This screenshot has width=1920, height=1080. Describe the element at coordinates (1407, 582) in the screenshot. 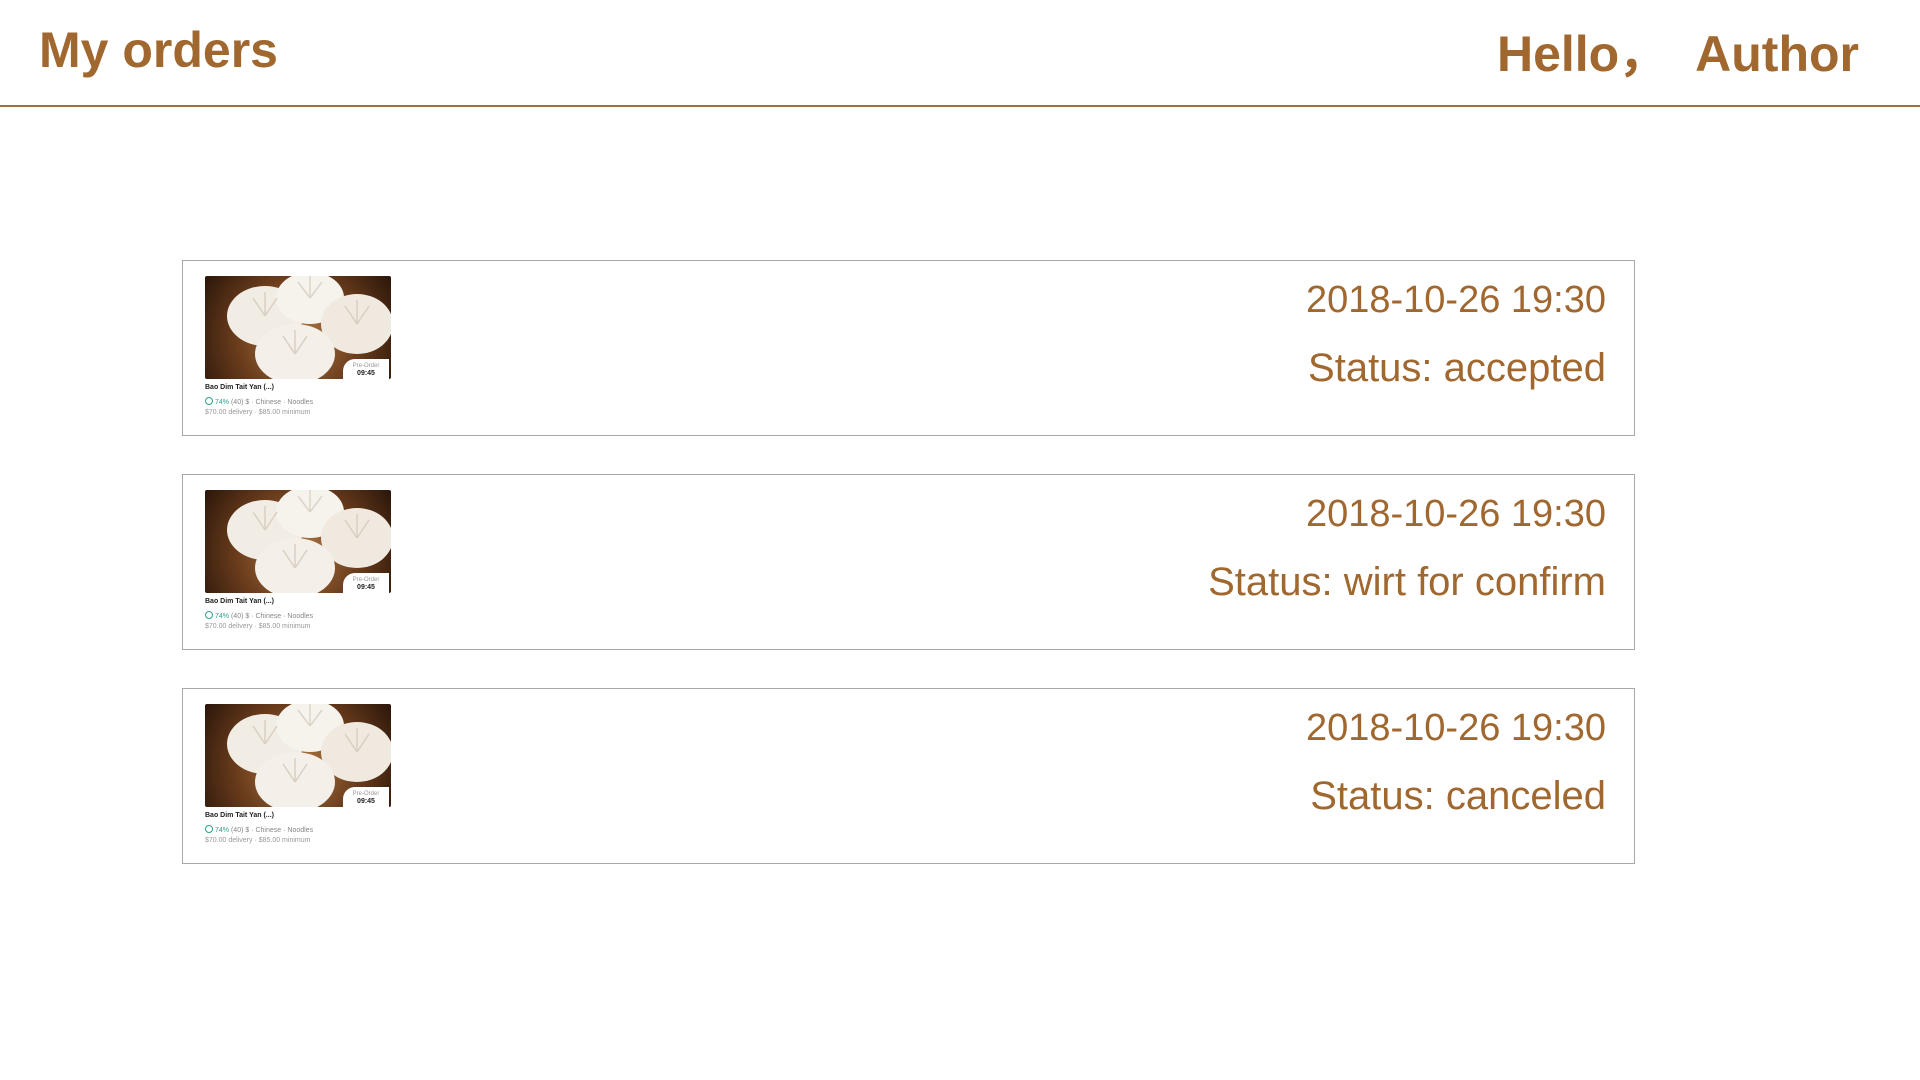

I see `order-status: Status: wirt for confirm` at that location.